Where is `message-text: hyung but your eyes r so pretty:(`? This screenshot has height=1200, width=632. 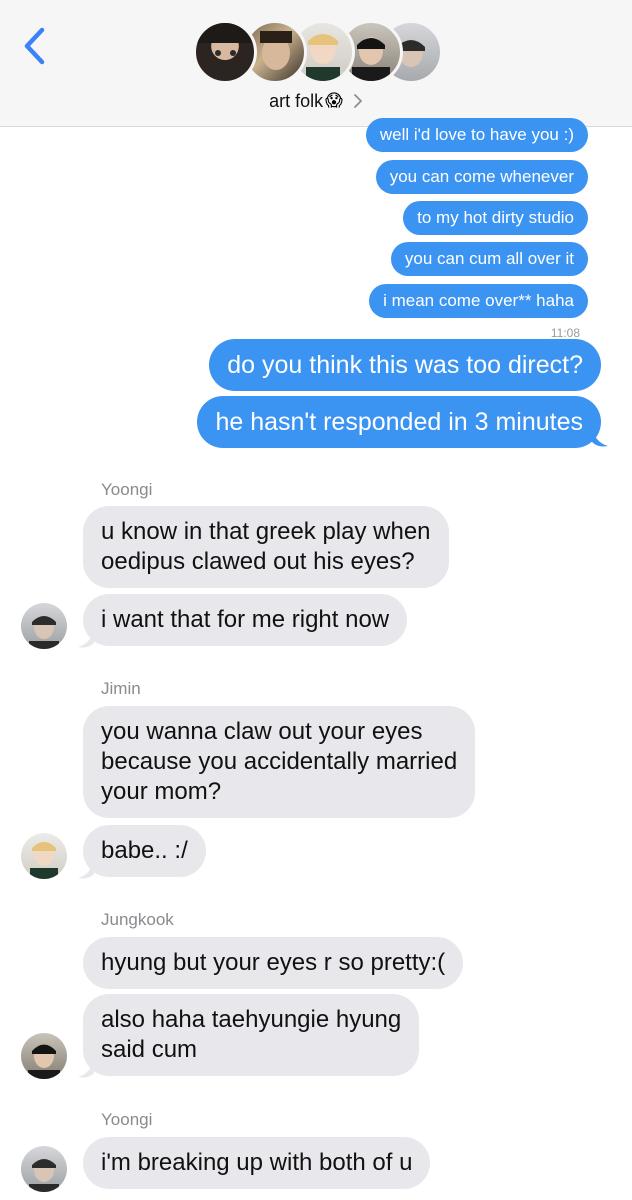
message-text: hyung but your eyes r so pretty:( is located at coordinates (273, 962).